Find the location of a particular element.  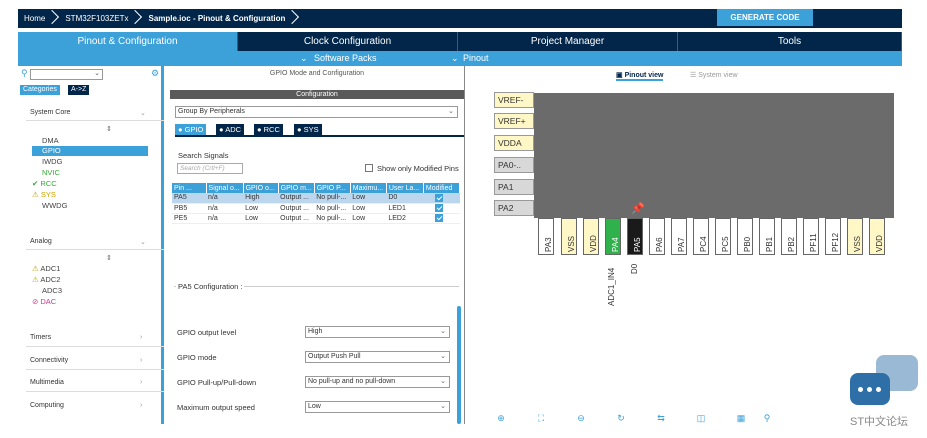

pin-pc5: PC5 is located at coordinates (723, 236).